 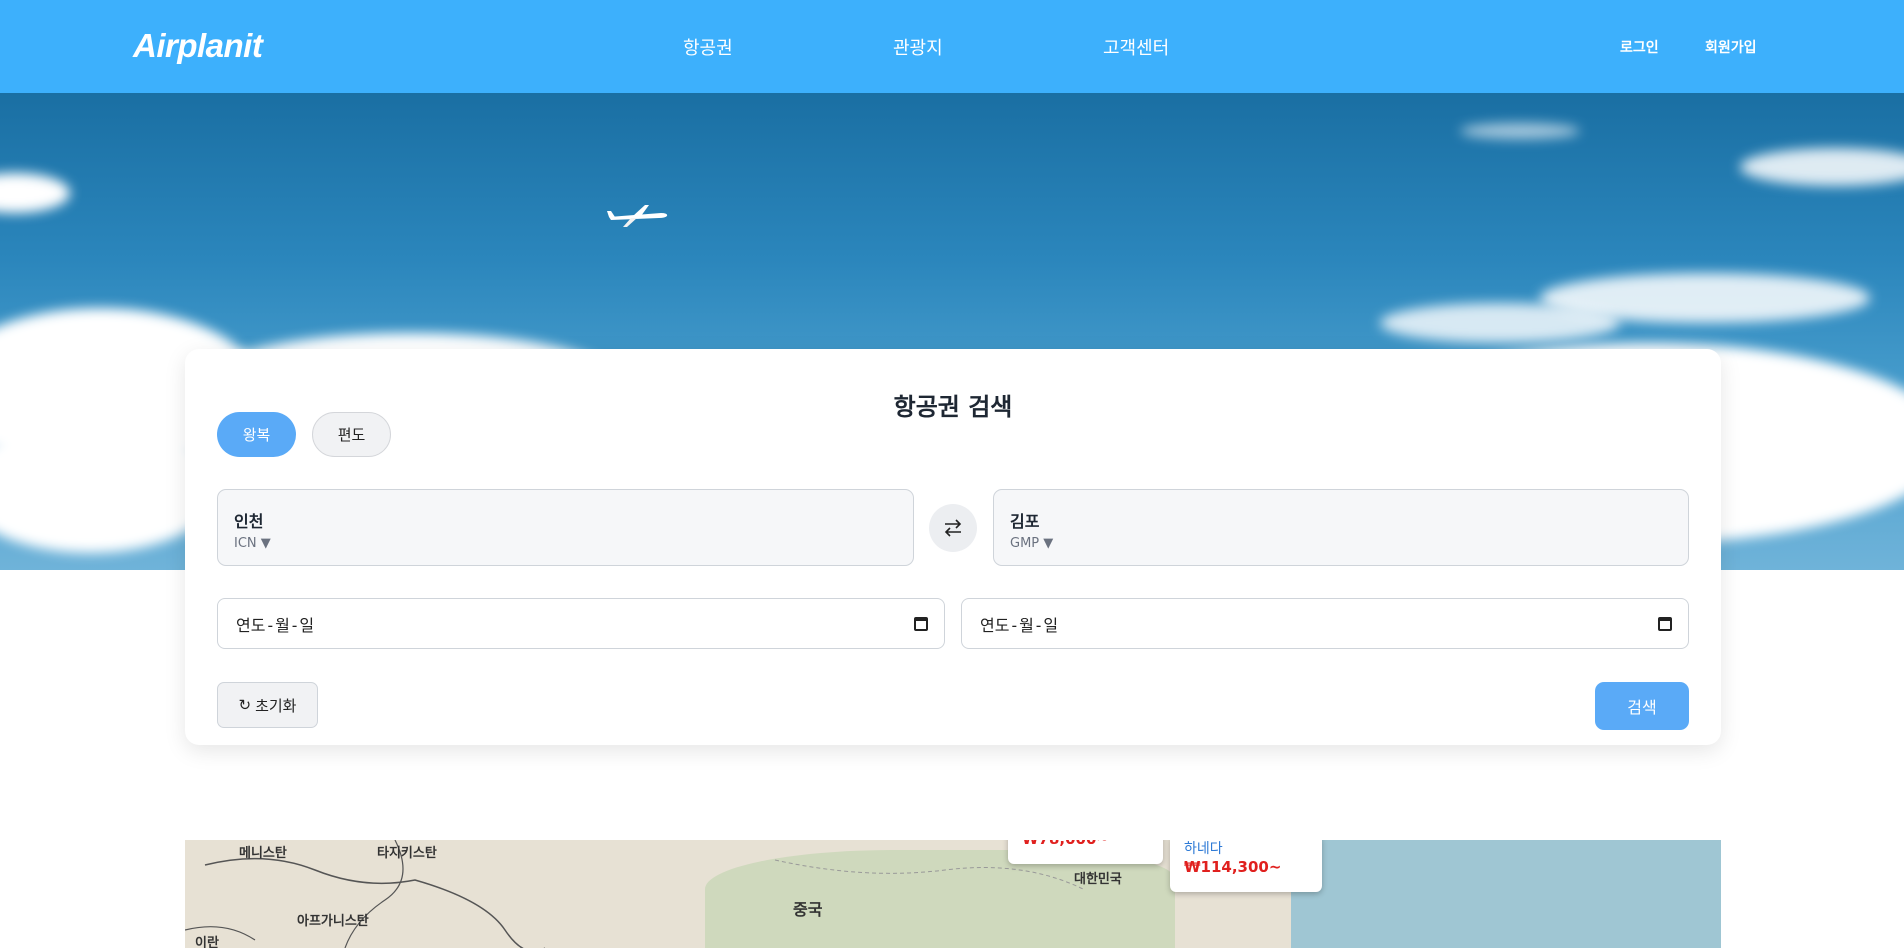 I want to click on departure-date-placeholder: 연도-월-일, so click(x=275, y=625).